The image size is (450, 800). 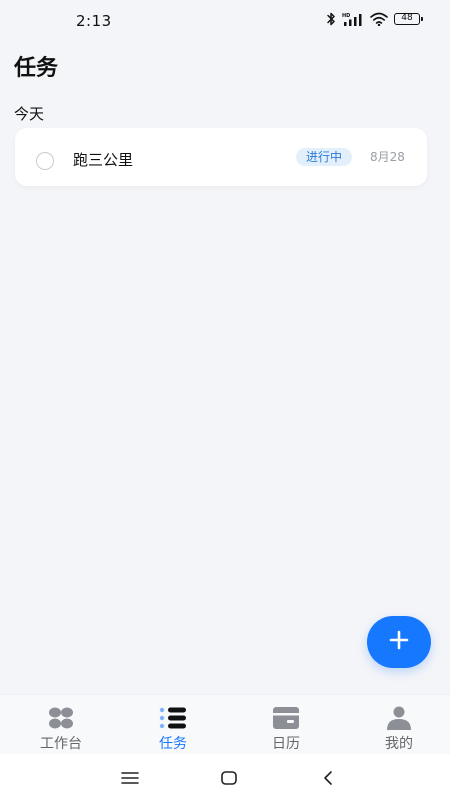 I want to click on add-task-button, so click(x=399, y=642).